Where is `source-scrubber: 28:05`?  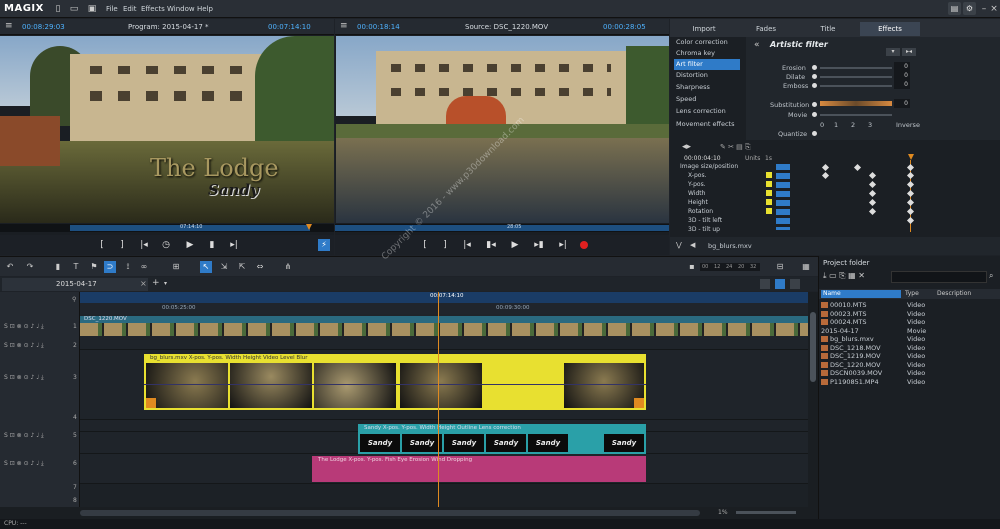
source-scrubber: 28:05 is located at coordinates (502, 228).